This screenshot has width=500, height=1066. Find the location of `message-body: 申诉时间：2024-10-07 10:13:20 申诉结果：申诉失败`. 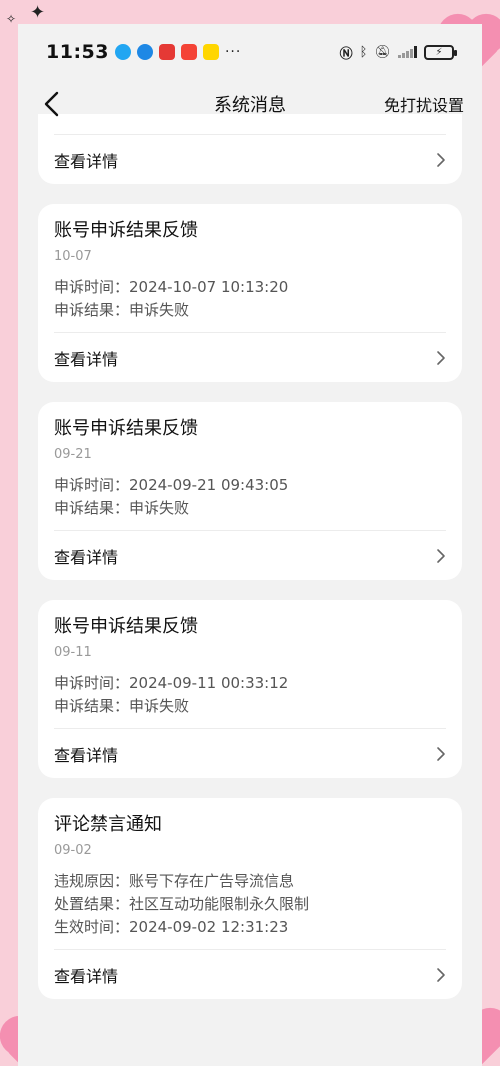

message-body: 申诉时间：2024-10-07 10:13:20 申诉结果：申诉失败 is located at coordinates (250, 299).